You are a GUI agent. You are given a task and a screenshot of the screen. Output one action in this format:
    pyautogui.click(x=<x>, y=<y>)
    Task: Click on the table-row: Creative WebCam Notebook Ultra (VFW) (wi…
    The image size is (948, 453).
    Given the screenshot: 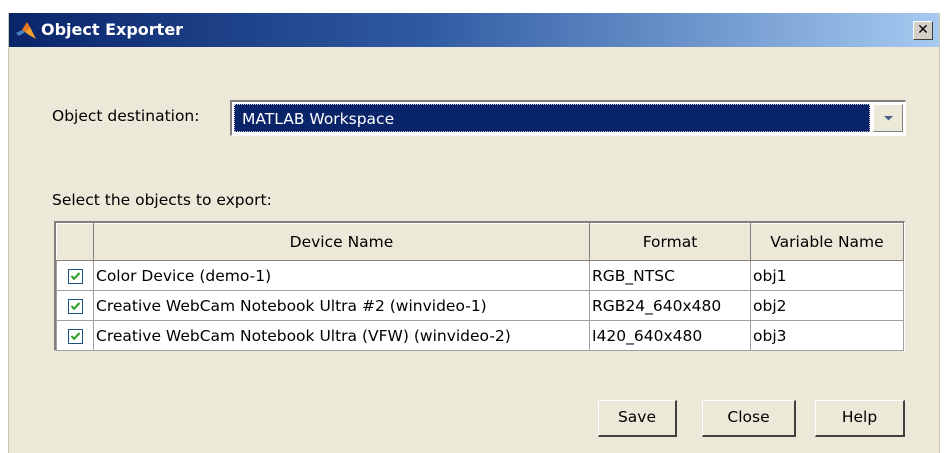 What is the action you would take?
    pyautogui.click(x=480, y=335)
    